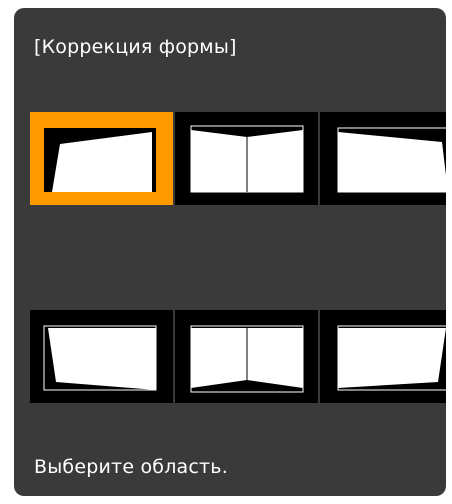 The height and width of the screenshot is (504, 452). I want to click on bottom-right-corner-shape-icon, so click(391, 358).